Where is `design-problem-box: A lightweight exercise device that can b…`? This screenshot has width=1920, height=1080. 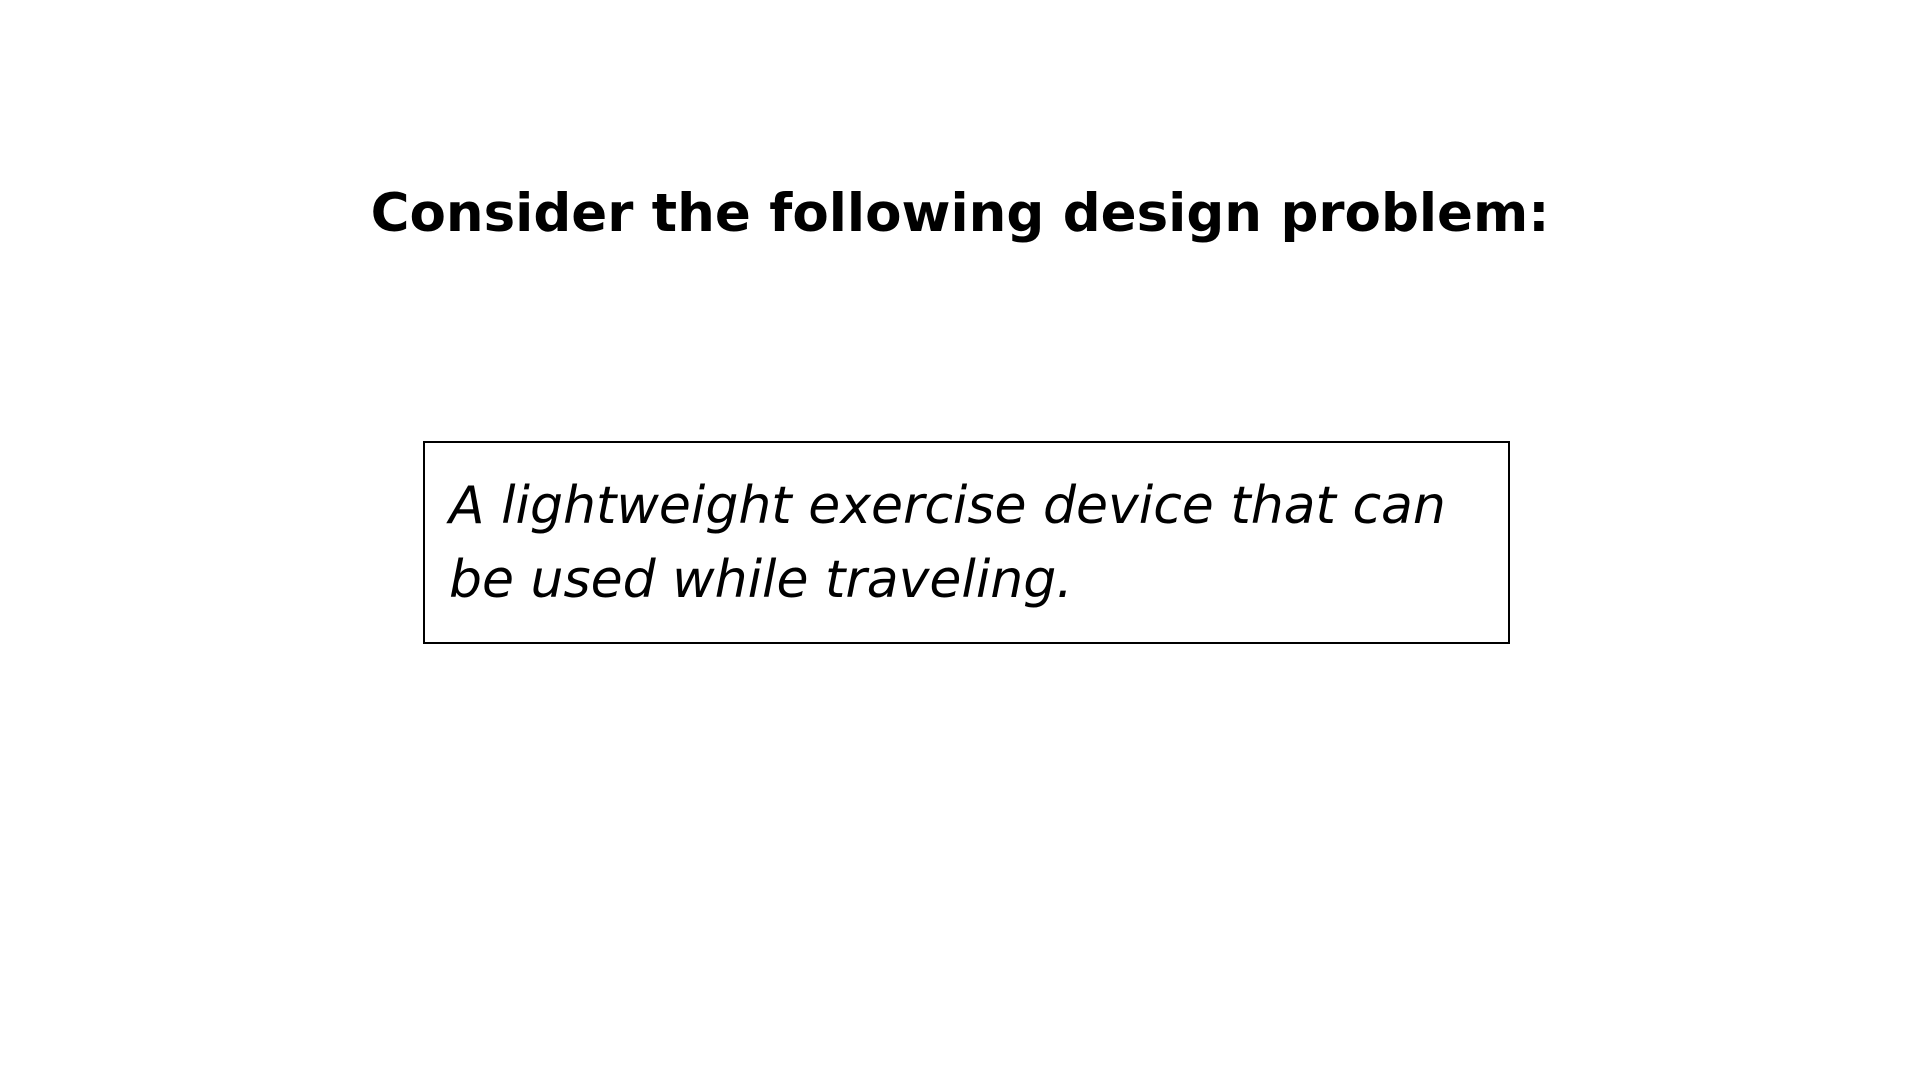 design-problem-box: A lightweight exercise device that can b… is located at coordinates (966, 542).